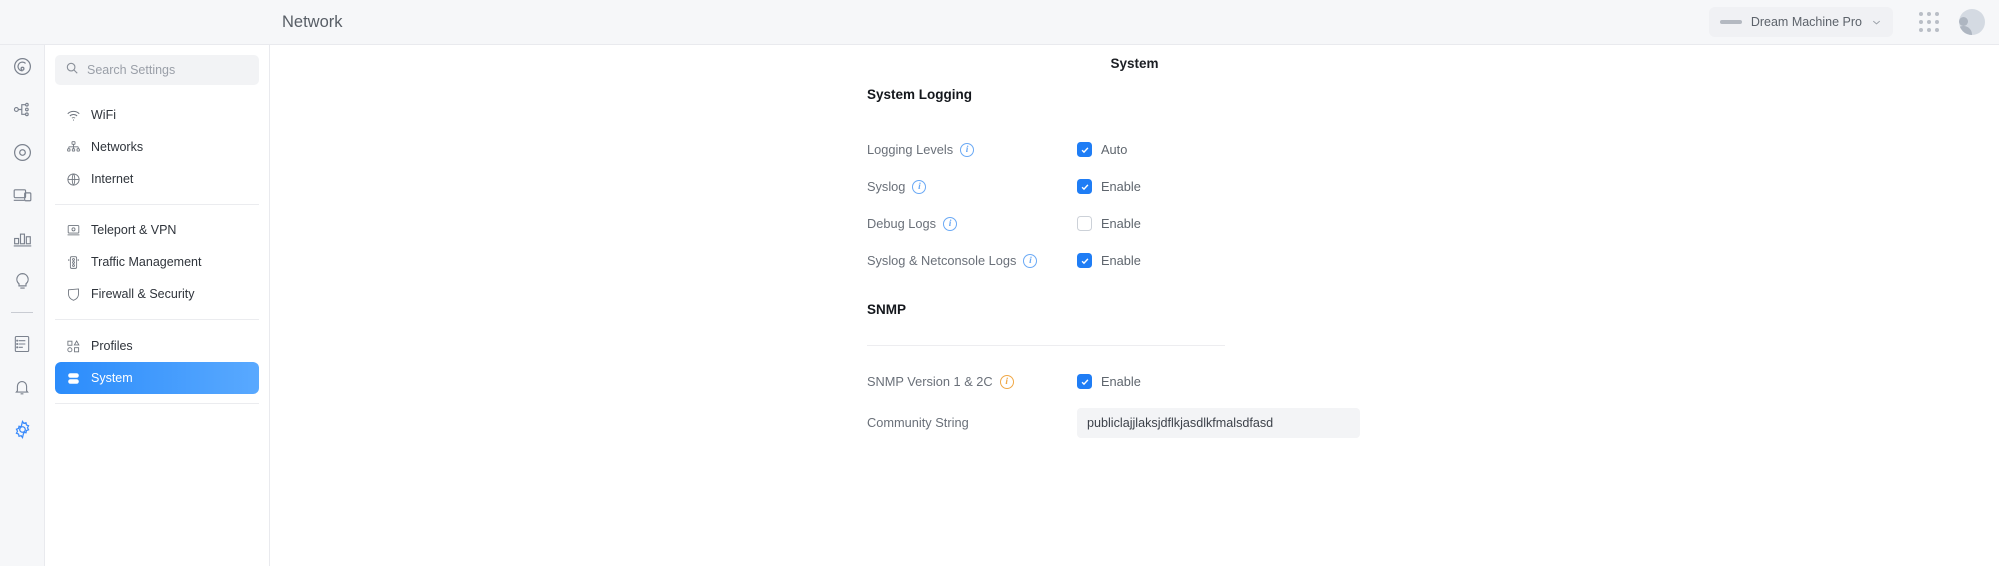 The height and width of the screenshot is (566, 1999). I want to click on list-icon, so click(22, 344).